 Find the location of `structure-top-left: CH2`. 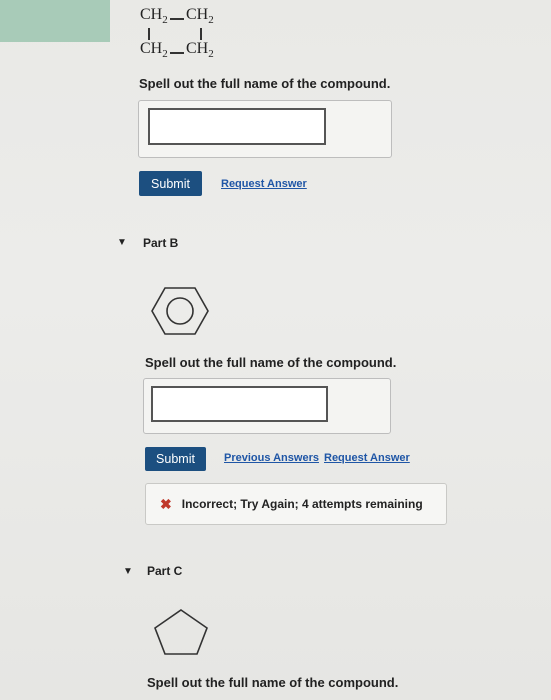

structure-top-left: CH2 is located at coordinates (154, 16).